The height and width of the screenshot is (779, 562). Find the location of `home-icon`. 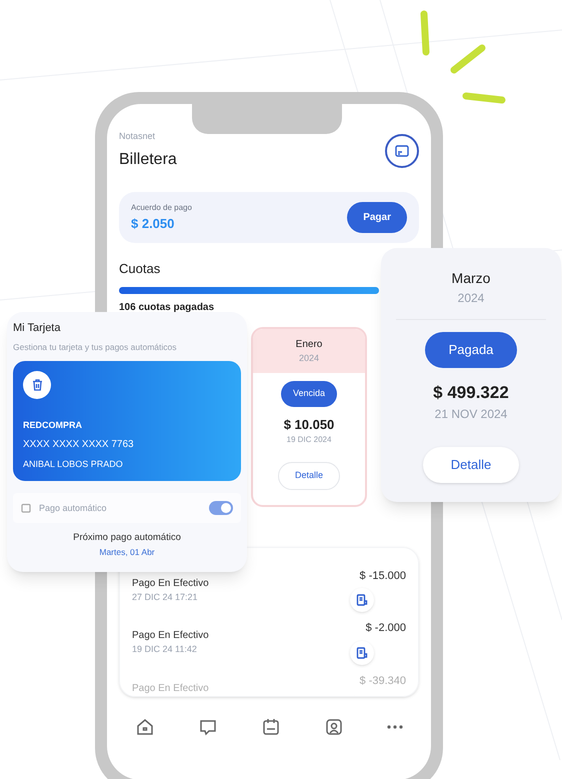

home-icon is located at coordinates (145, 726).